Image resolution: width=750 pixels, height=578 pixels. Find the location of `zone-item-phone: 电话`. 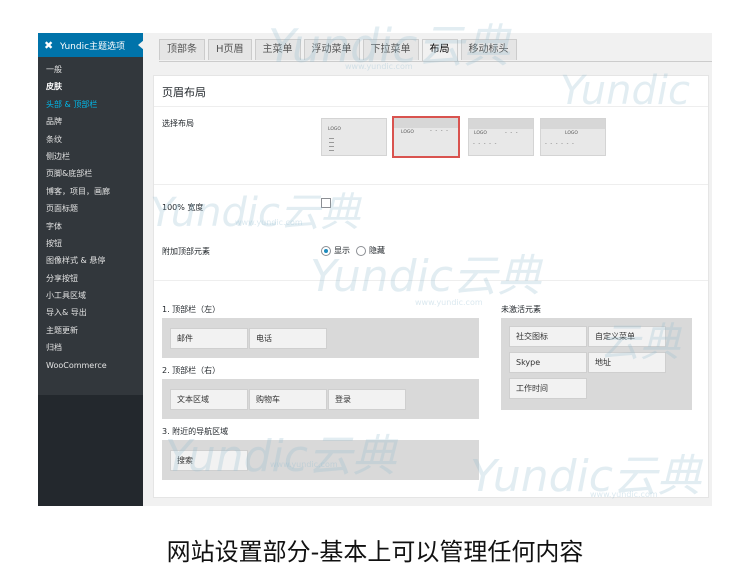

zone-item-phone: 电话 is located at coordinates (288, 338).